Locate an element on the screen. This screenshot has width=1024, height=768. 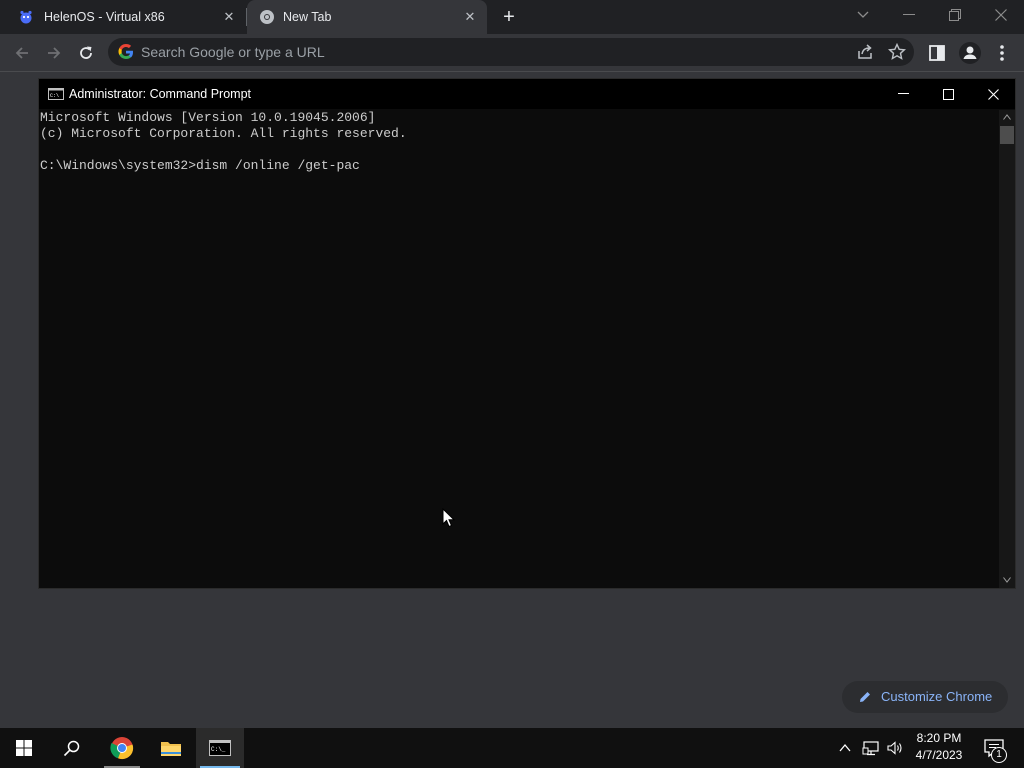
helenos-favicon-icon is located at coordinates (26, 17).